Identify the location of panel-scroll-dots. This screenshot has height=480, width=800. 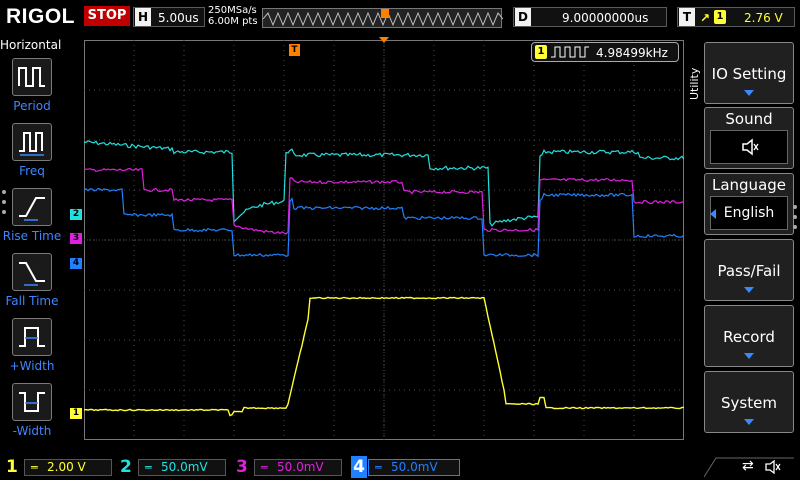
(4, 205).